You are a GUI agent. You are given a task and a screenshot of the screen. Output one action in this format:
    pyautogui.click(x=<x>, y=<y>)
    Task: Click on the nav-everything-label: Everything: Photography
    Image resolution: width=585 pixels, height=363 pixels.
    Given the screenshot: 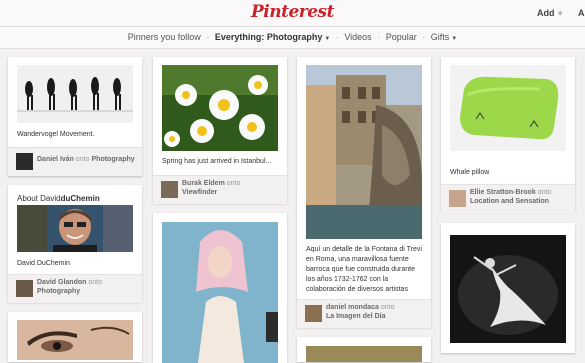 What is the action you would take?
    pyautogui.click(x=268, y=37)
    